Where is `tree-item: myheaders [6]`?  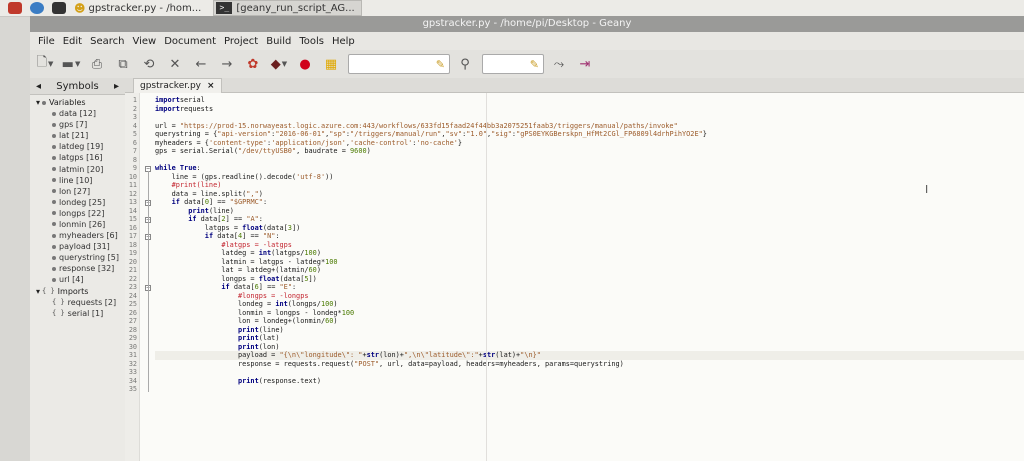 tree-item: myheaders [6] is located at coordinates (88, 235).